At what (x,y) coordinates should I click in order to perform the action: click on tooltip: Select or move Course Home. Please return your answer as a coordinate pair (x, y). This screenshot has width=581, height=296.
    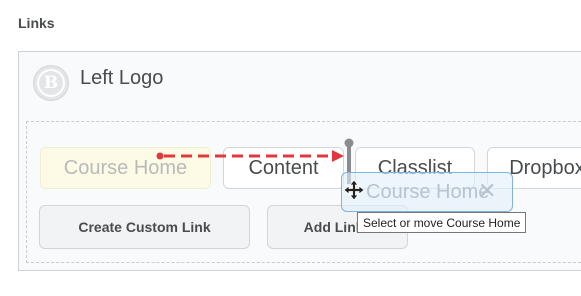
    Looking at the image, I should click on (442, 222).